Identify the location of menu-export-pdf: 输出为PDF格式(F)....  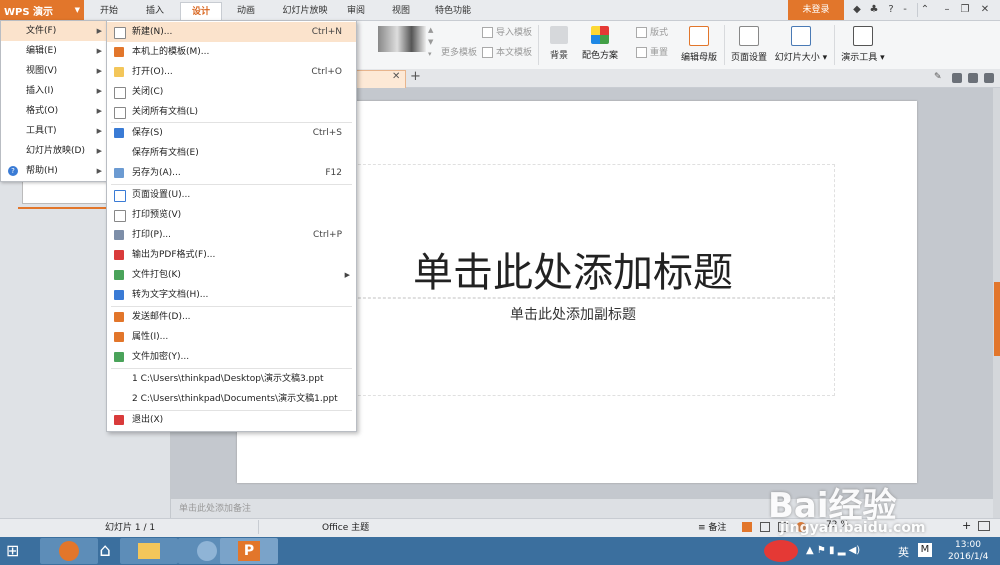
(231, 255).